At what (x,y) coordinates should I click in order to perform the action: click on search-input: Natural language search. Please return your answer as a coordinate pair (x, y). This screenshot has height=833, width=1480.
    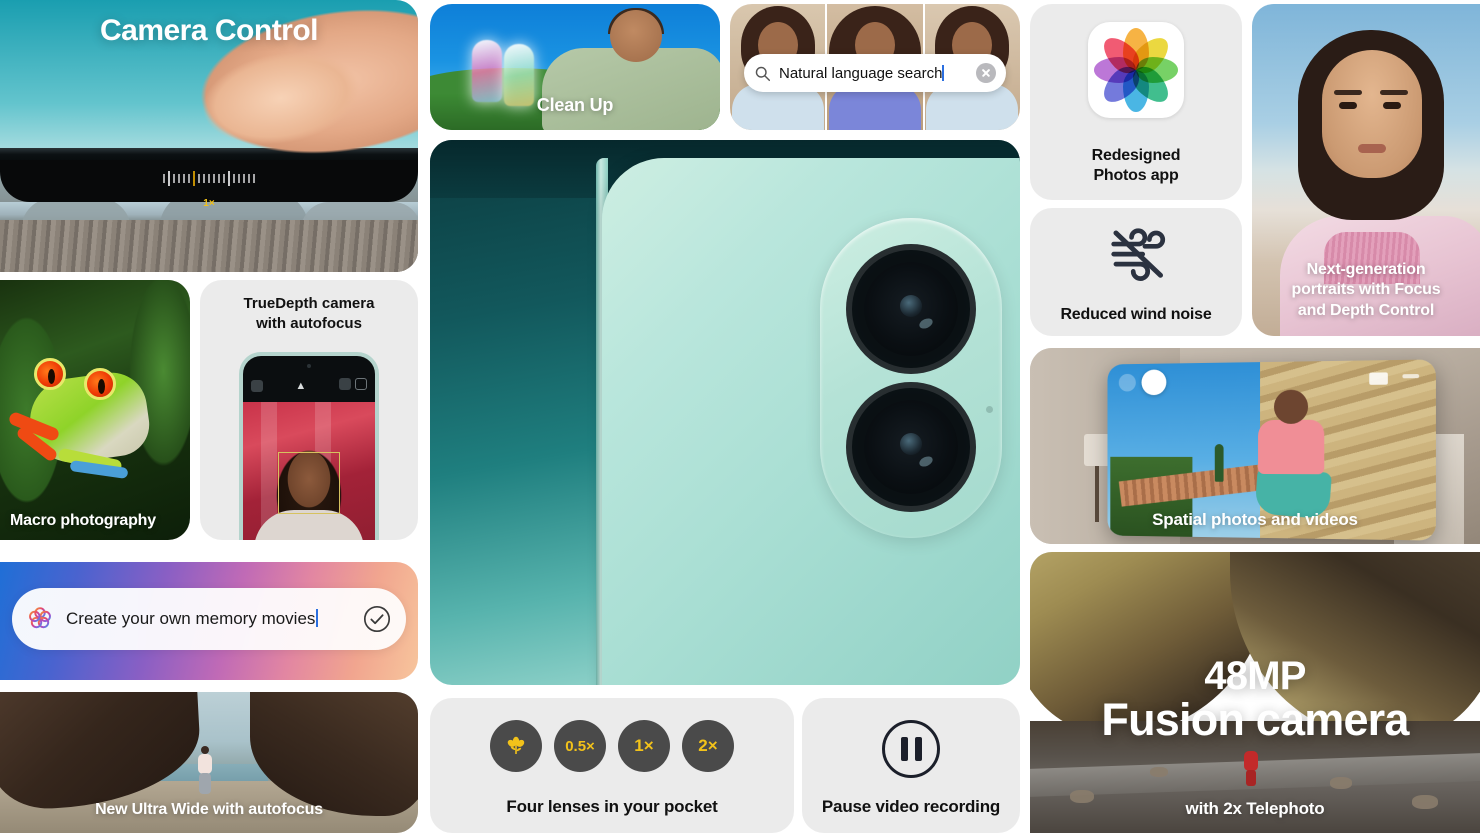
    Looking at the image, I should click on (875, 73).